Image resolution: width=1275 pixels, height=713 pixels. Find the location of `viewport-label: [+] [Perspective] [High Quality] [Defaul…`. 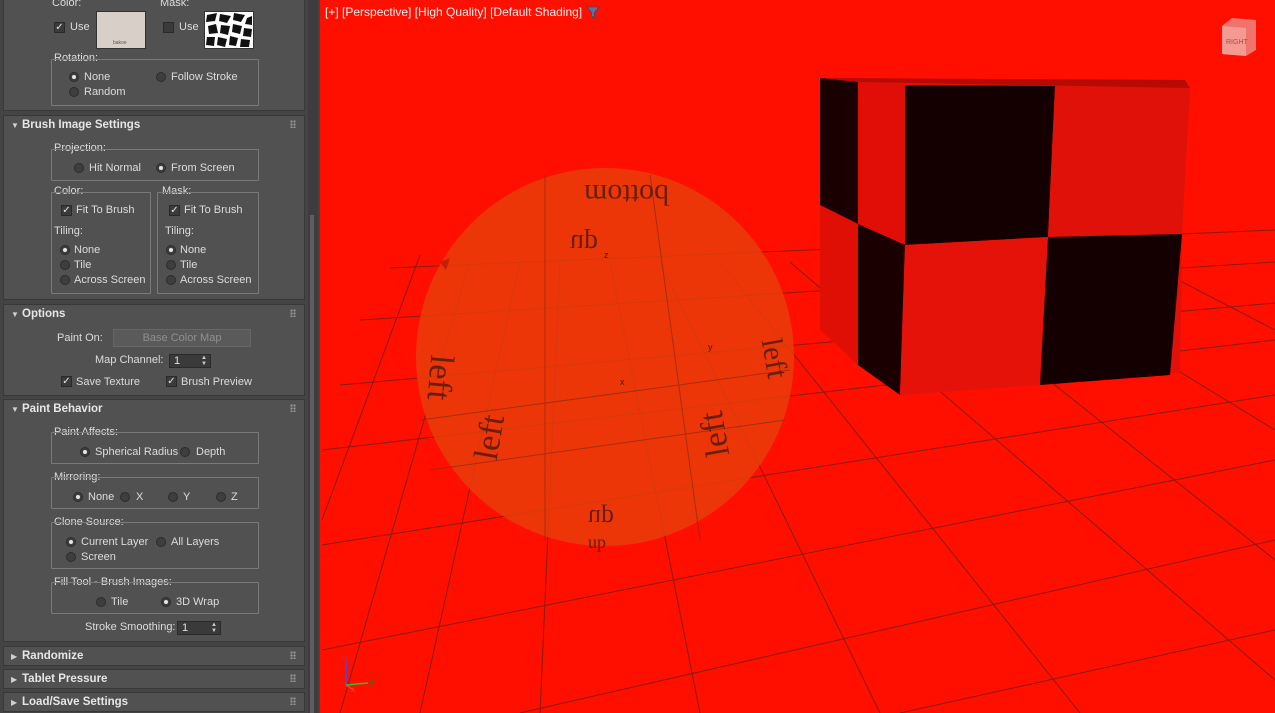

viewport-label: [+] [Perspective] [High Quality] [Defaul… is located at coordinates (453, 12).